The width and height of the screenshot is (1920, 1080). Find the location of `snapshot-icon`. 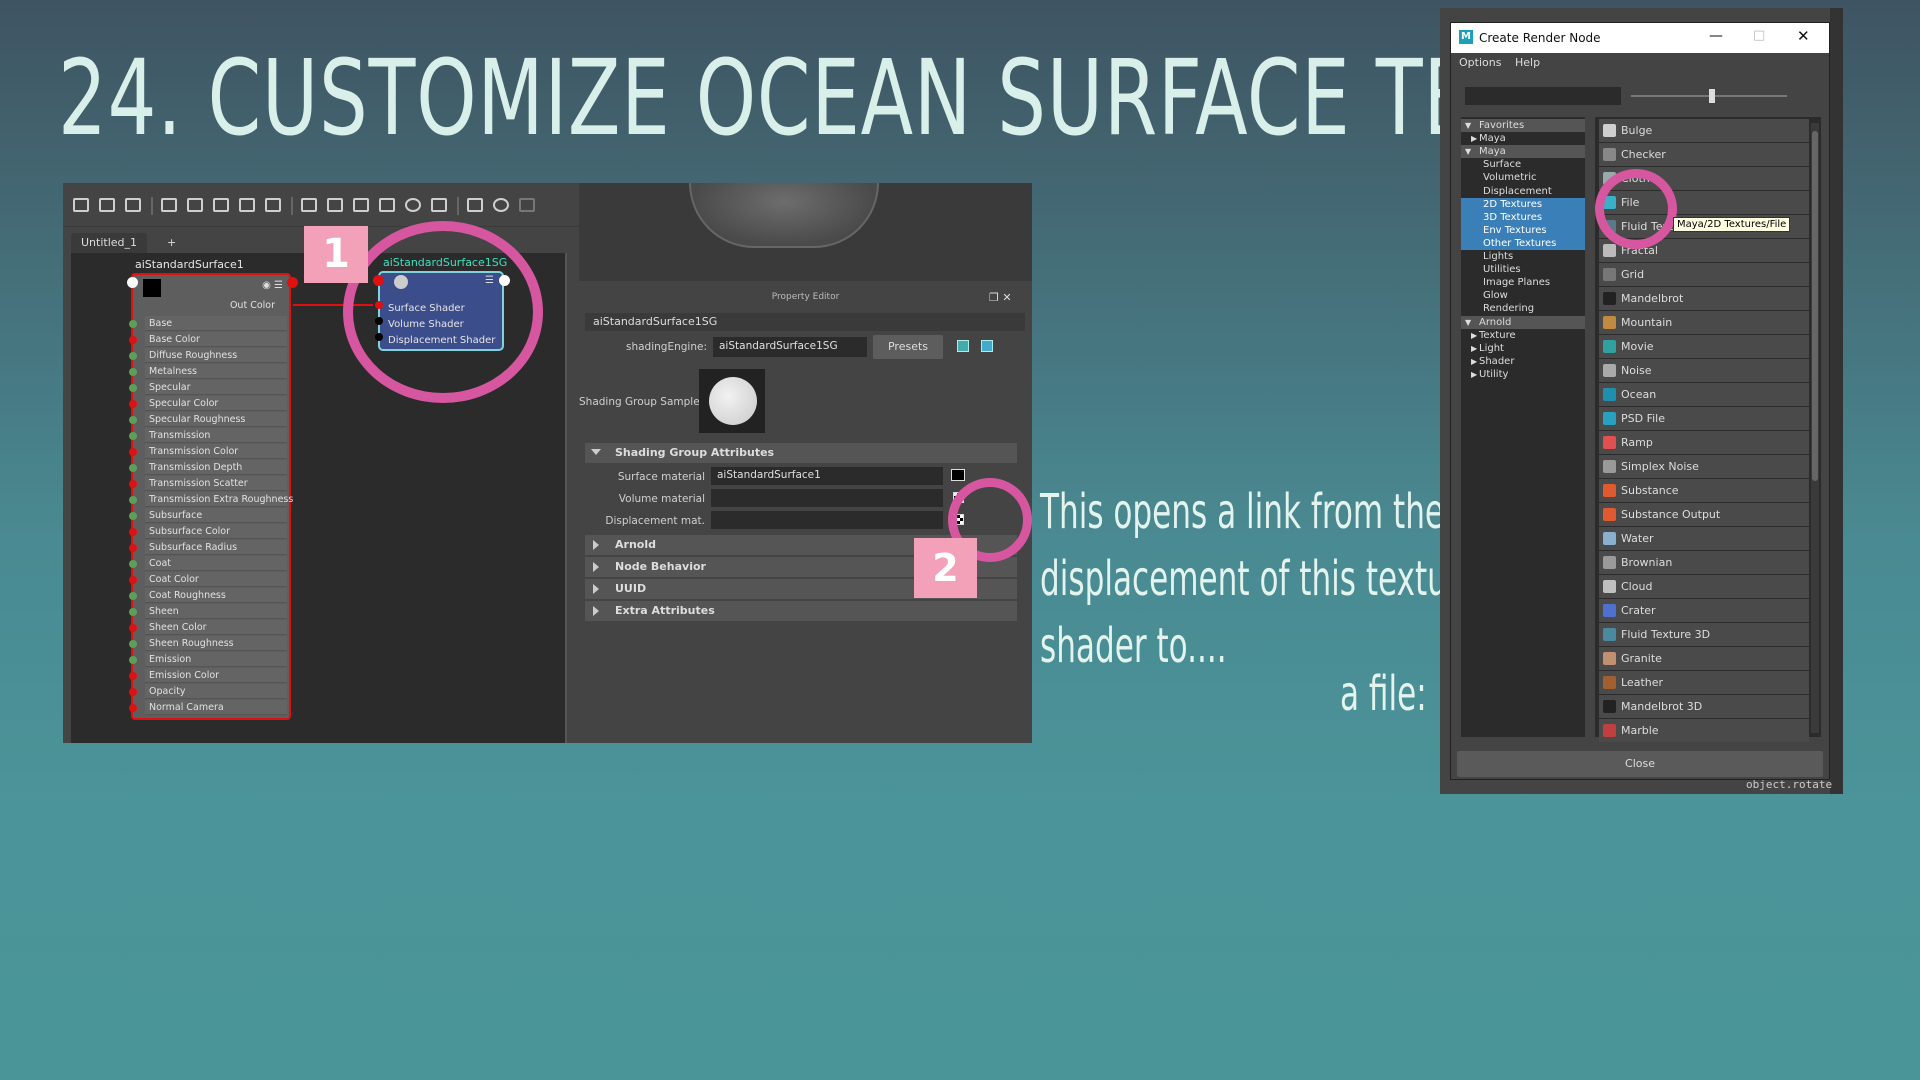

snapshot-icon is located at coordinates (439, 205).